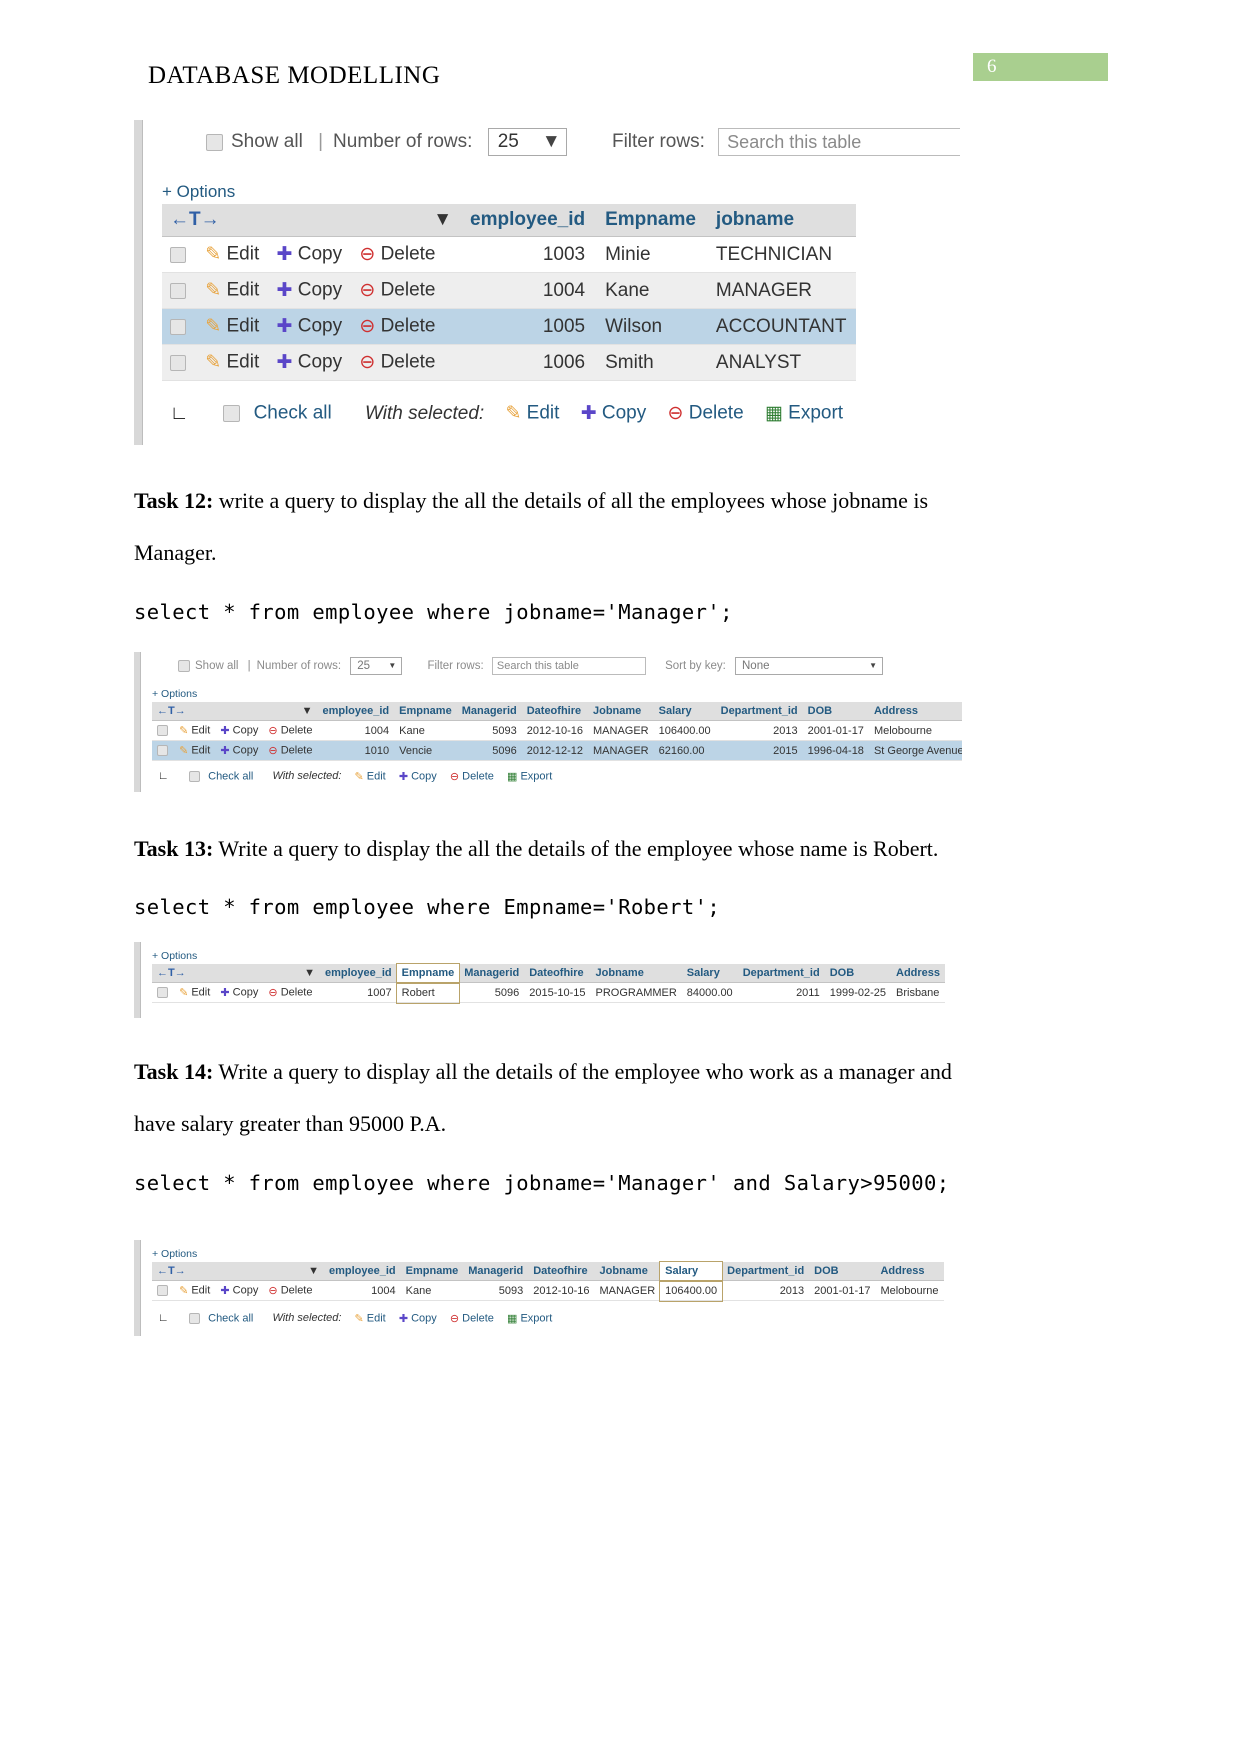  Describe the element at coordinates (232, 413) in the screenshot. I see `check-all-checkbox` at that location.